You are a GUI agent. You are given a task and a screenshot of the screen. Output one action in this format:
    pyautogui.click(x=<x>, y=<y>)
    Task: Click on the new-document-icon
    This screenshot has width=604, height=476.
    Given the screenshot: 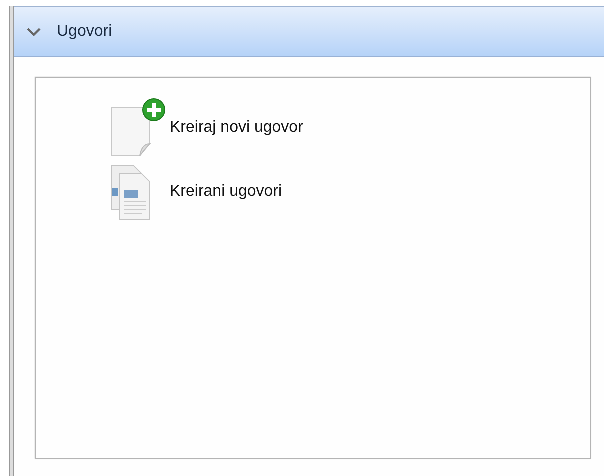 What is the action you would take?
    pyautogui.click(x=138, y=128)
    